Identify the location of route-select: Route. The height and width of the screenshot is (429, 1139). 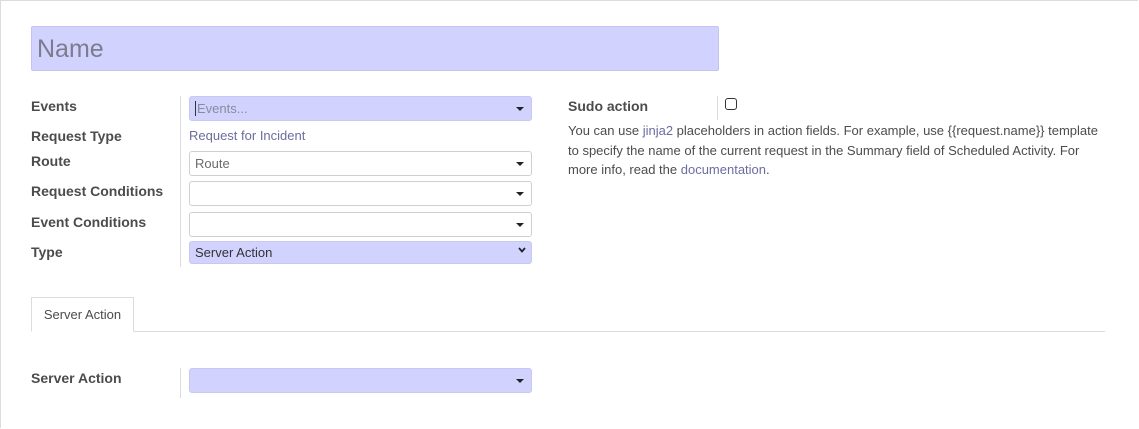
(360, 163).